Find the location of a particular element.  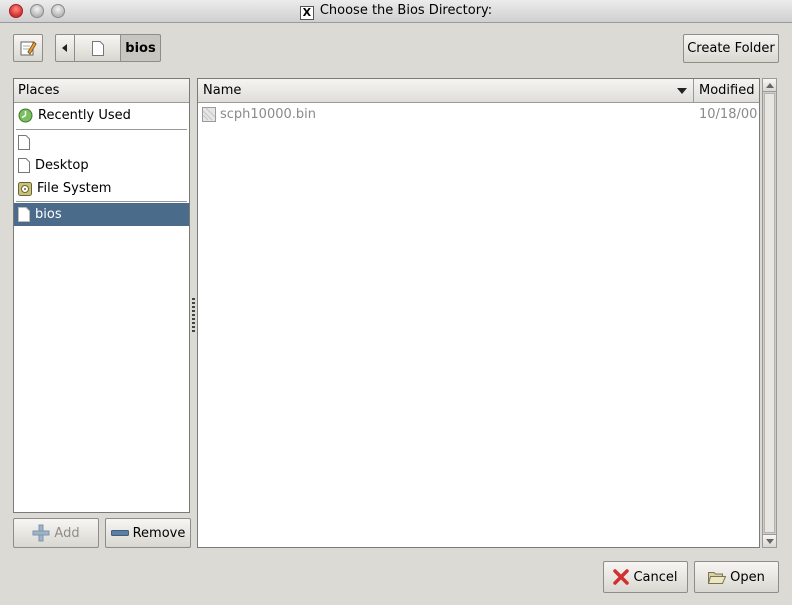

arrow-down-icon is located at coordinates (770, 541).